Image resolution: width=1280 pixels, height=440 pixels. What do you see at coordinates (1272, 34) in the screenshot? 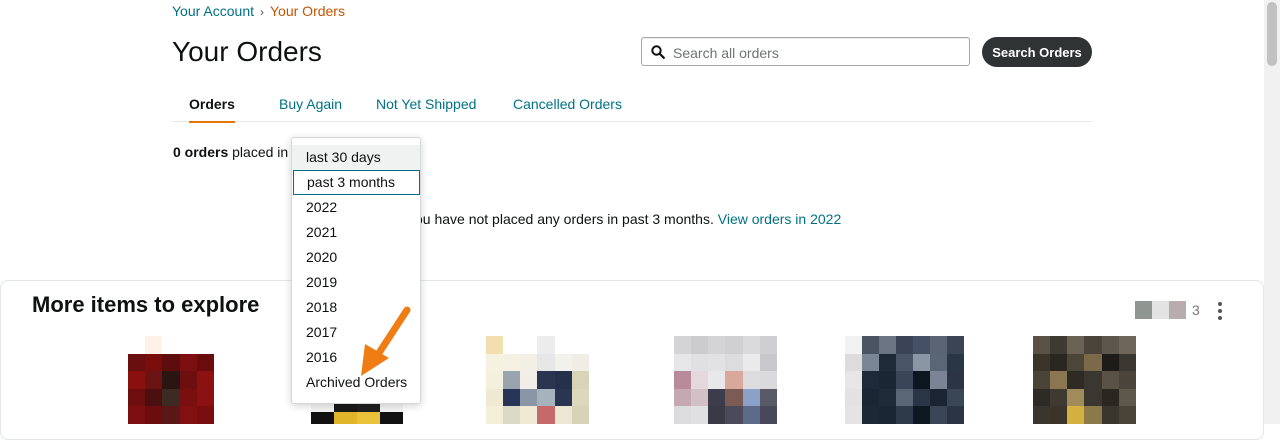
I see `scrollbar-thumb` at bounding box center [1272, 34].